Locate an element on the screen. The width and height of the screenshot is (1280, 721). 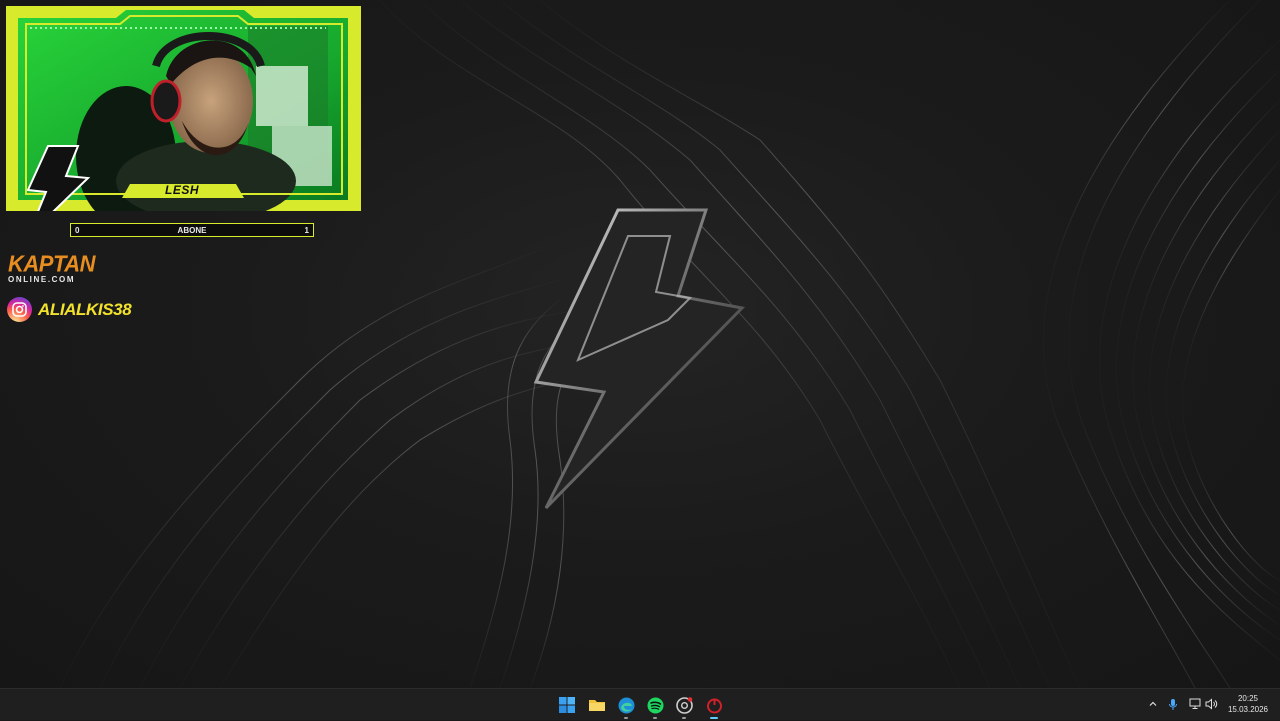
spotify-icon is located at coordinates (655, 705).